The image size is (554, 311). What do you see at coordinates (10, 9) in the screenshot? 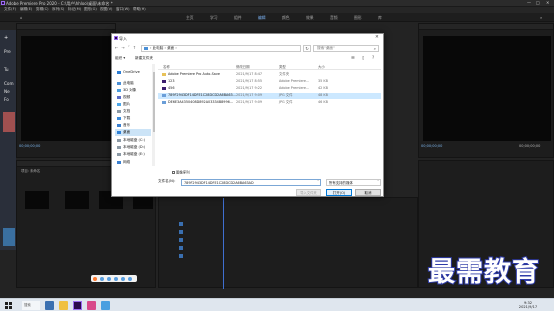
I see `menu-file: 文件(F)` at bounding box center [10, 9].